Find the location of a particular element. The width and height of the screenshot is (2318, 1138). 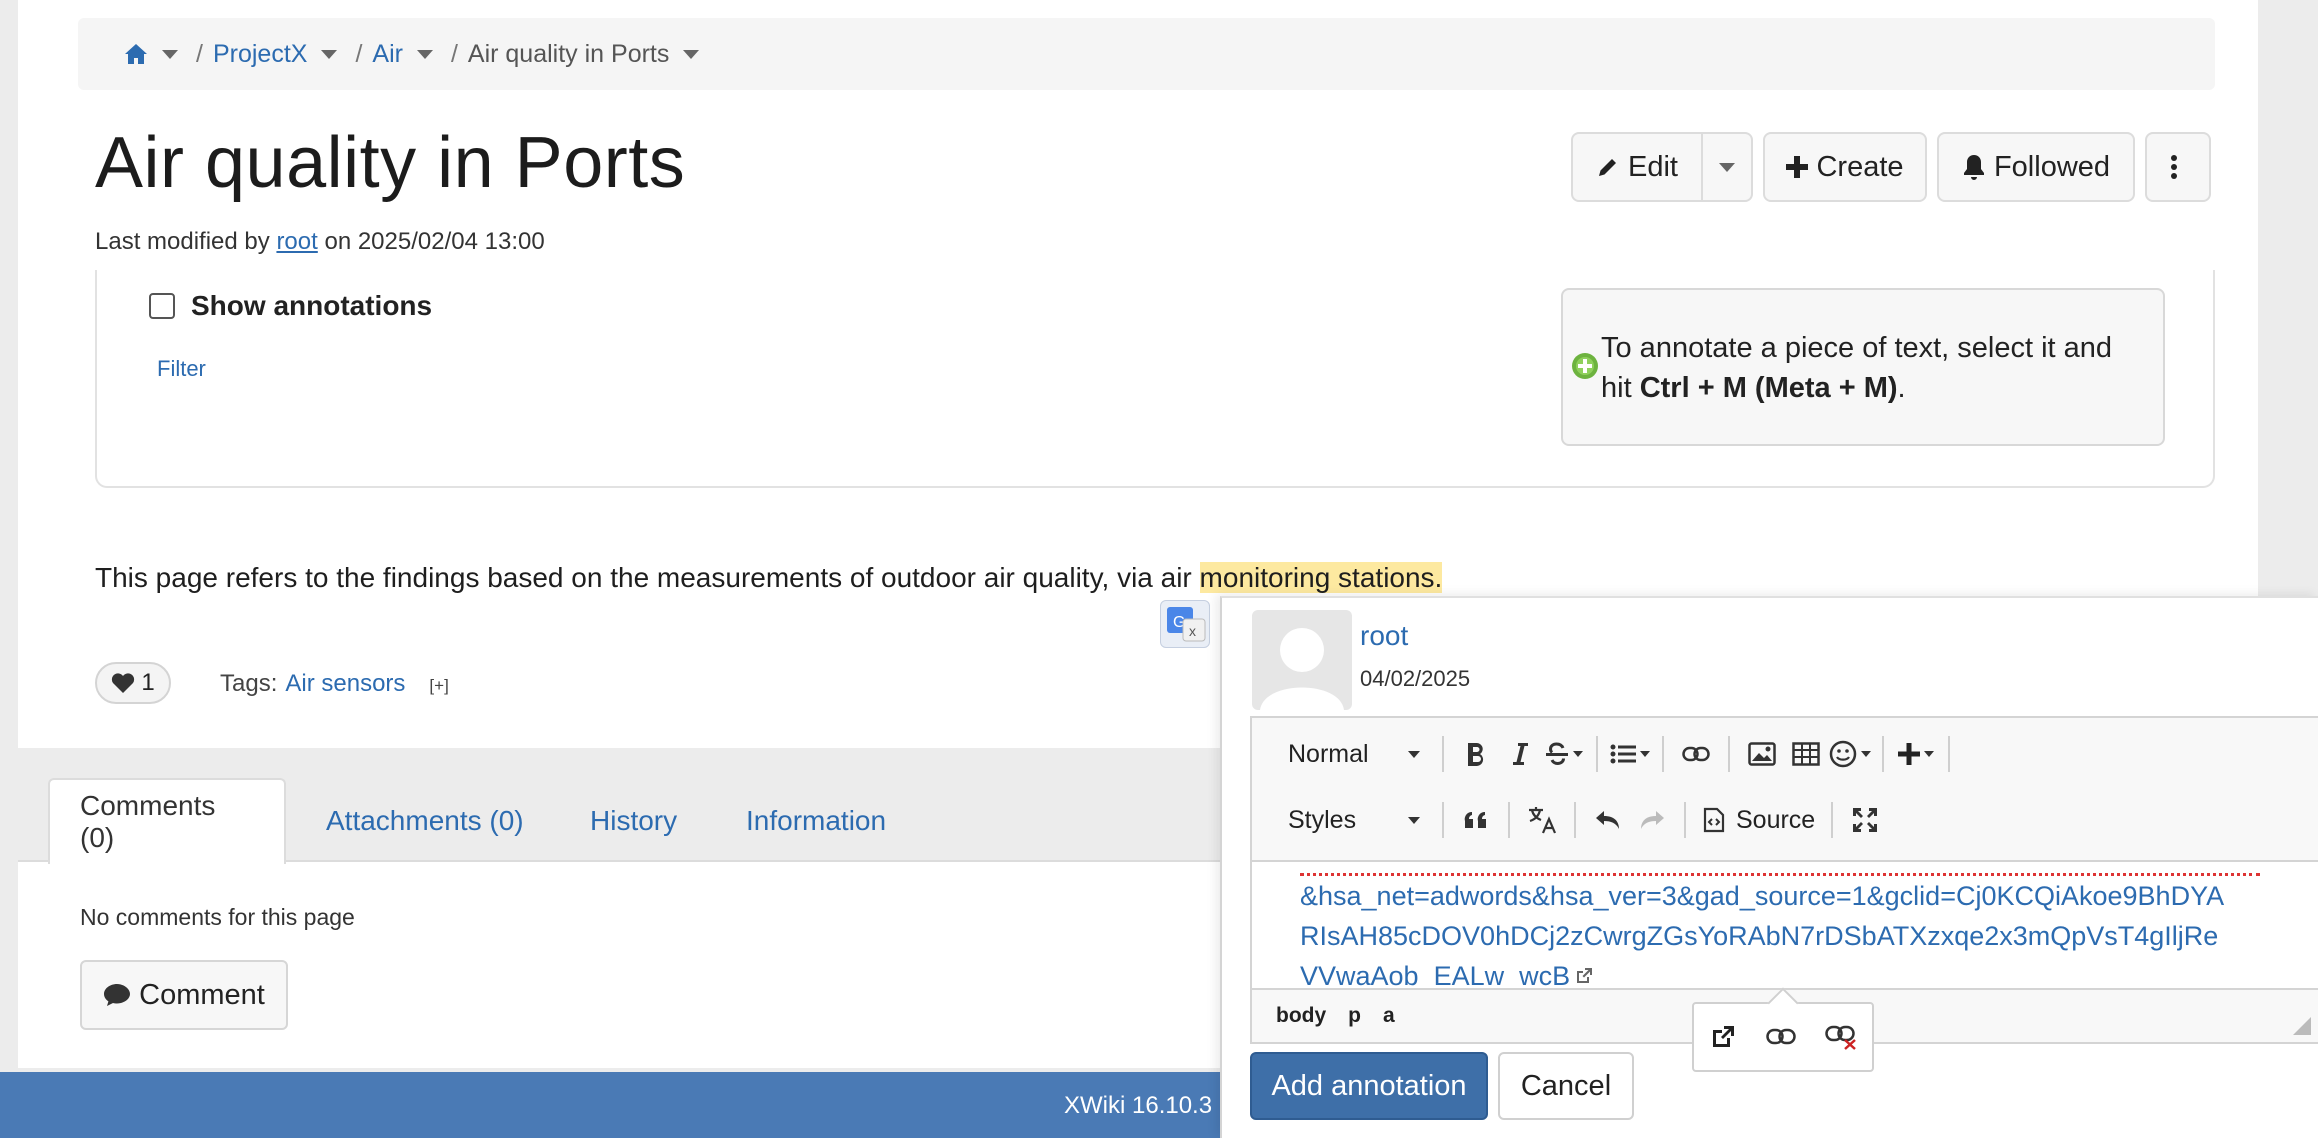

quote-icon is located at coordinates (1475, 819).